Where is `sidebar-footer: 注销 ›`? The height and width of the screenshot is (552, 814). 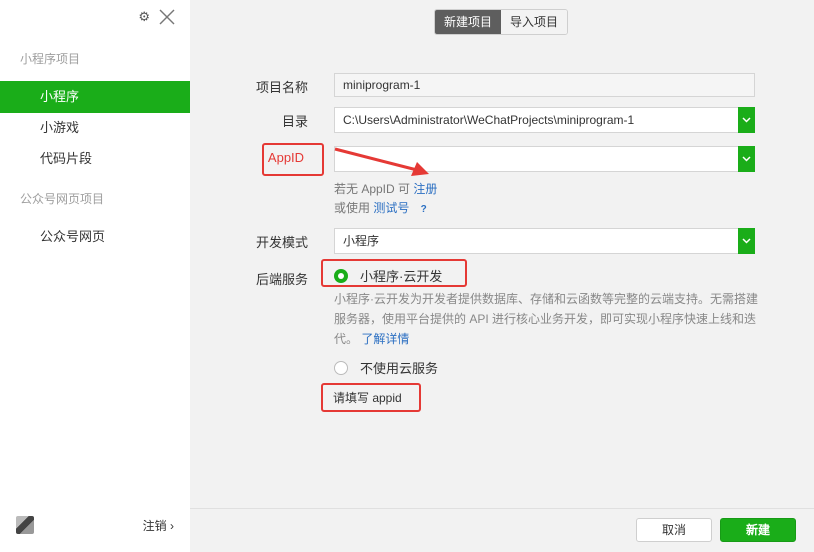 sidebar-footer: 注销 › is located at coordinates (95, 530).